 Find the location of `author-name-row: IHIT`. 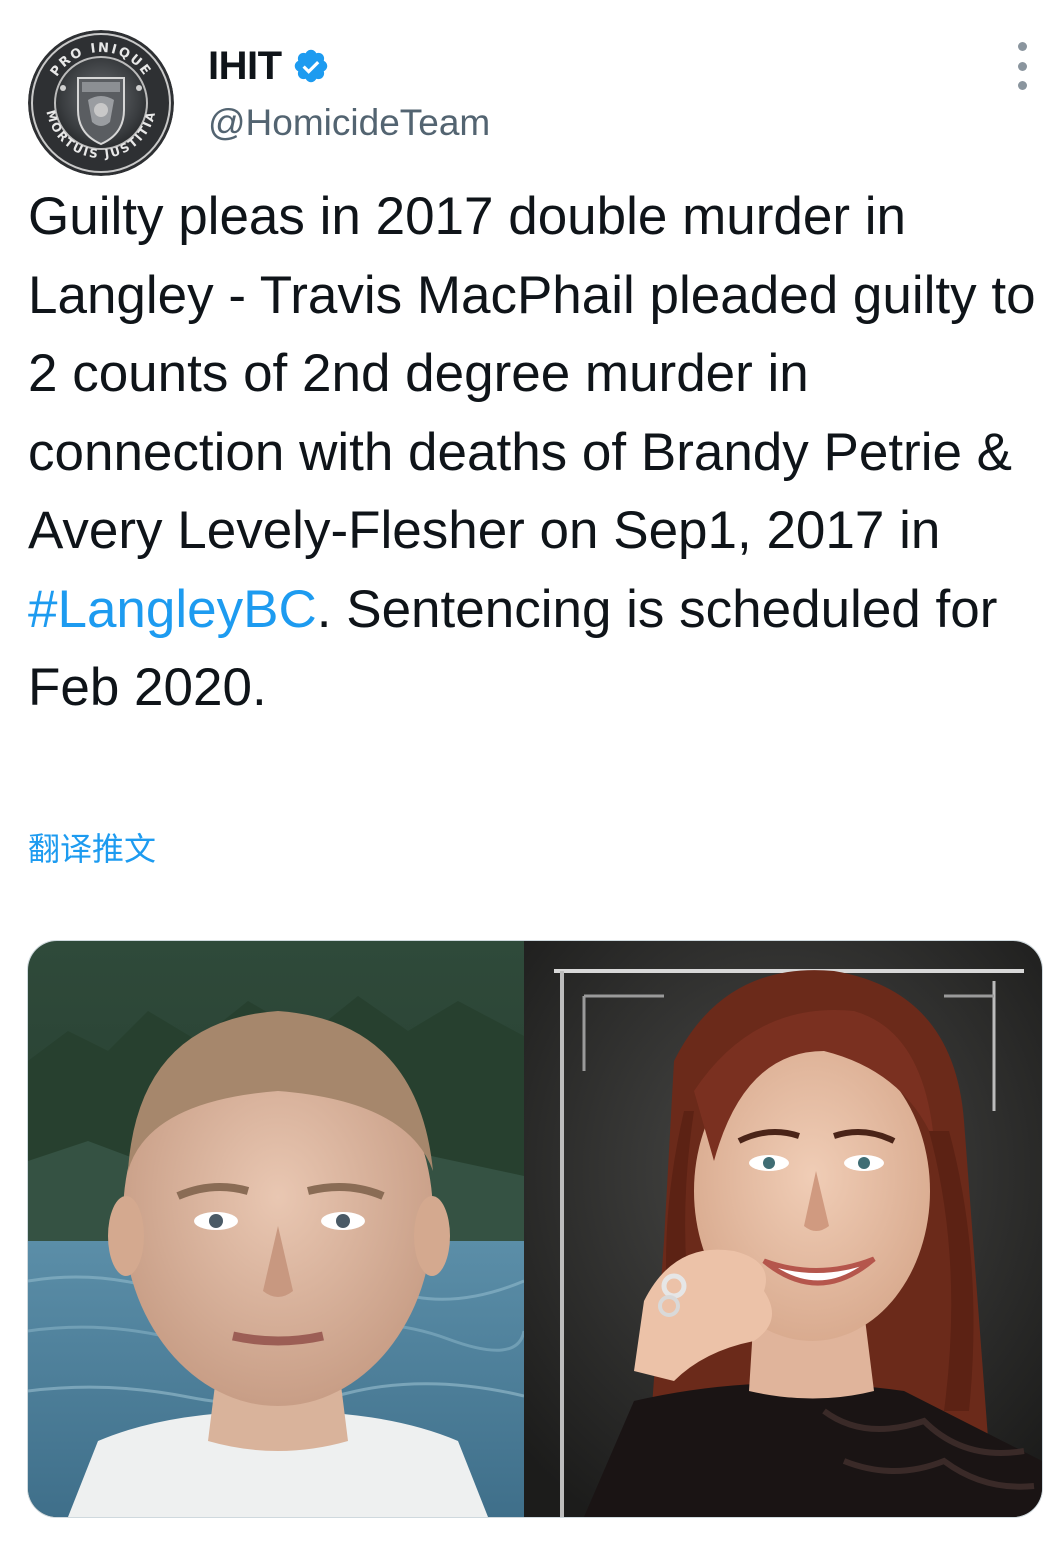

author-name-row: IHIT is located at coordinates (269, 66).